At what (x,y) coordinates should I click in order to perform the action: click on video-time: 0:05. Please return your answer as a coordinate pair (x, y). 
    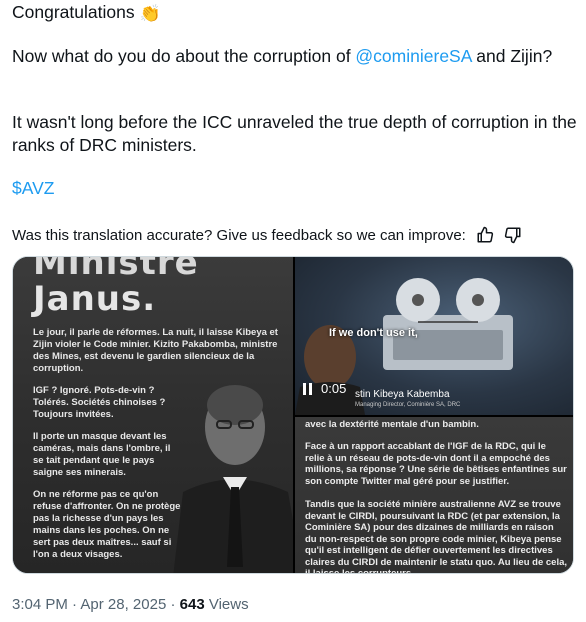
    Looking at the image, I should click on (334, 388).